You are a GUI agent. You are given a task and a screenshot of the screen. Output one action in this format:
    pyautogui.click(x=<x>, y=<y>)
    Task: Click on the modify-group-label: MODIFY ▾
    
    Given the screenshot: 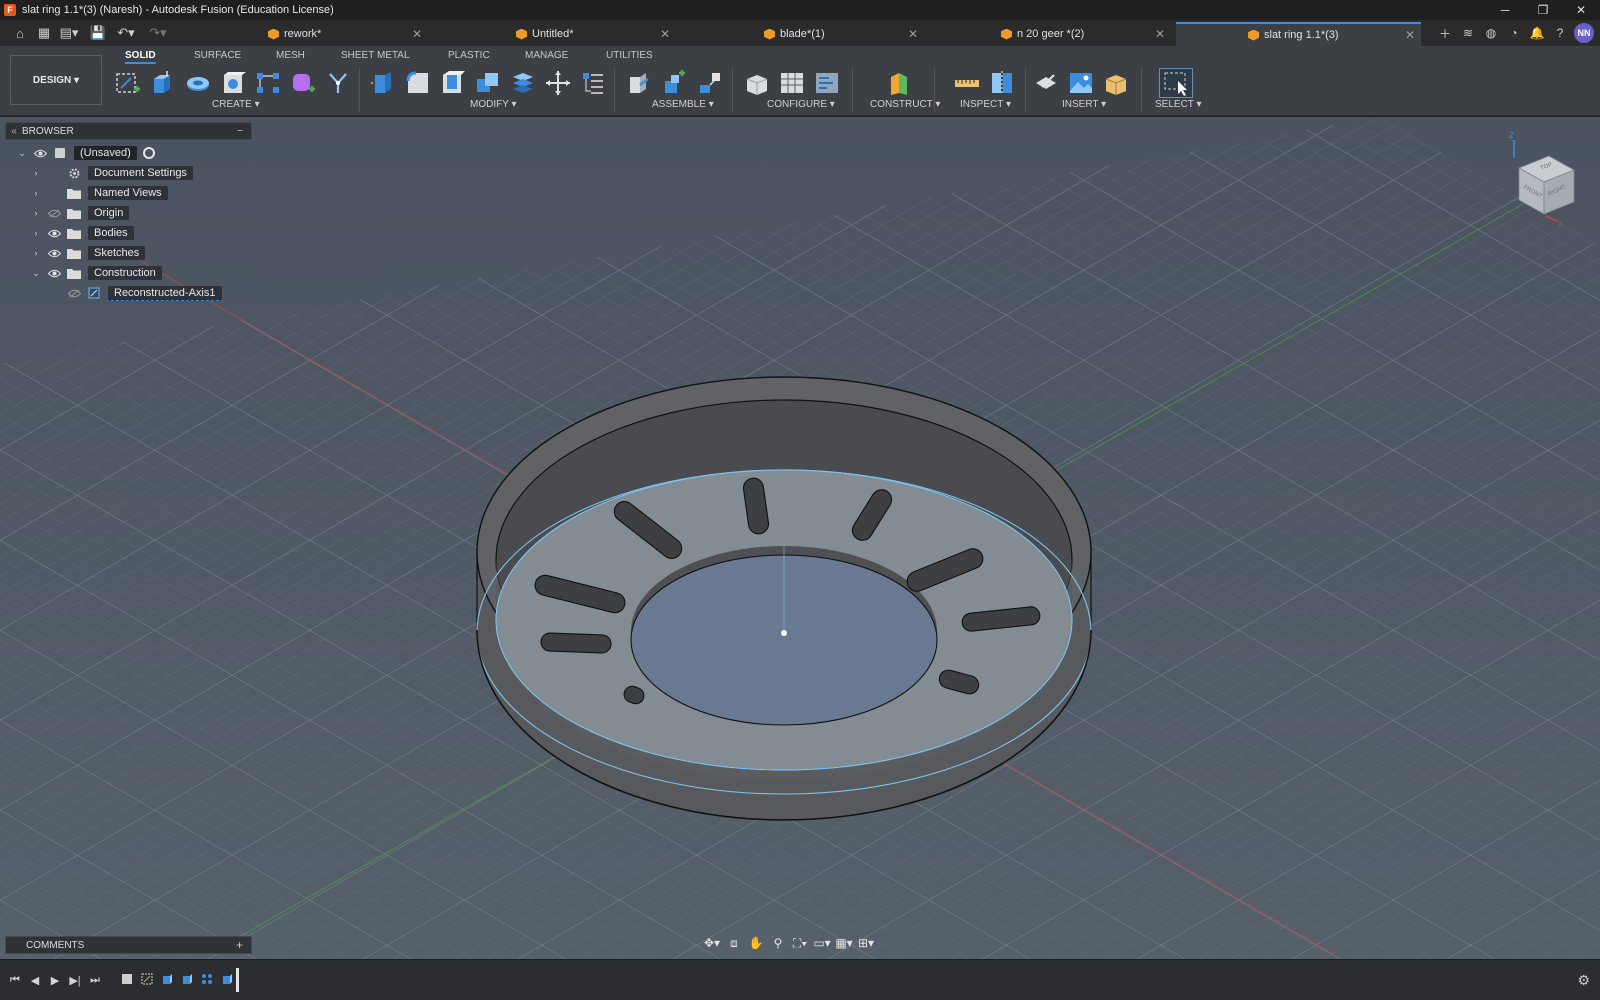 What is the action you would take?
    pyautogui.click(x=493, y=104)
    